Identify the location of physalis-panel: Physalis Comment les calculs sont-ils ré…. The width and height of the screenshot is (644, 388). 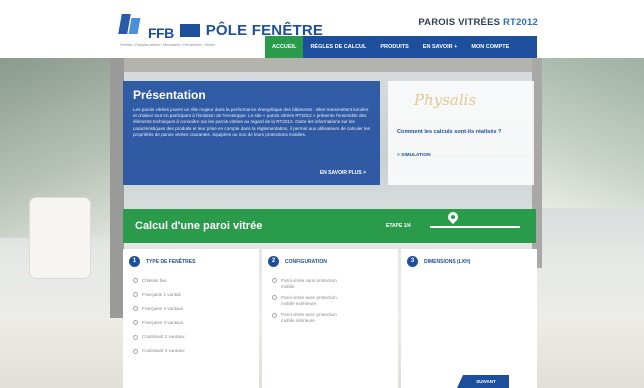
(461, 133).